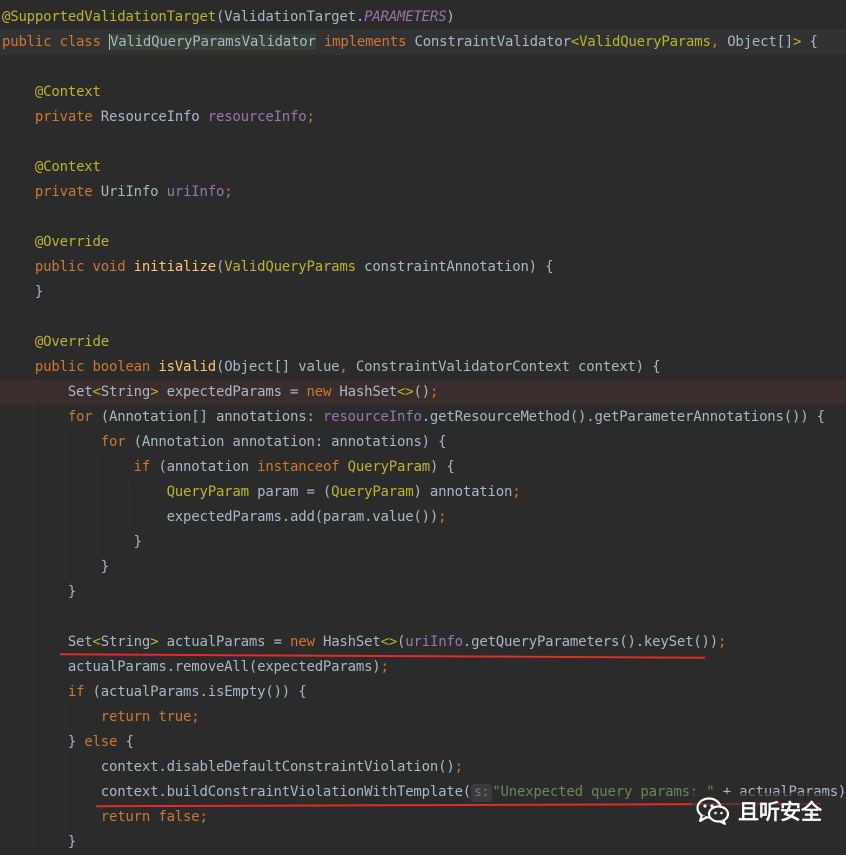 This screenshot has height=855, width=846. I want to click on code-token: (annotation, so click(207, 467).